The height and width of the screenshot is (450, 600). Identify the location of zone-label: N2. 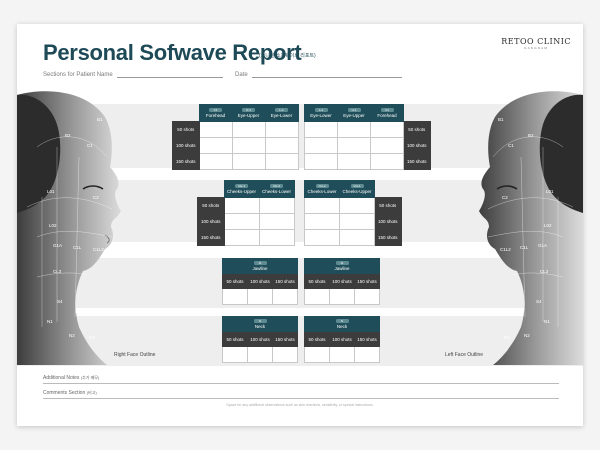
(72, 335).